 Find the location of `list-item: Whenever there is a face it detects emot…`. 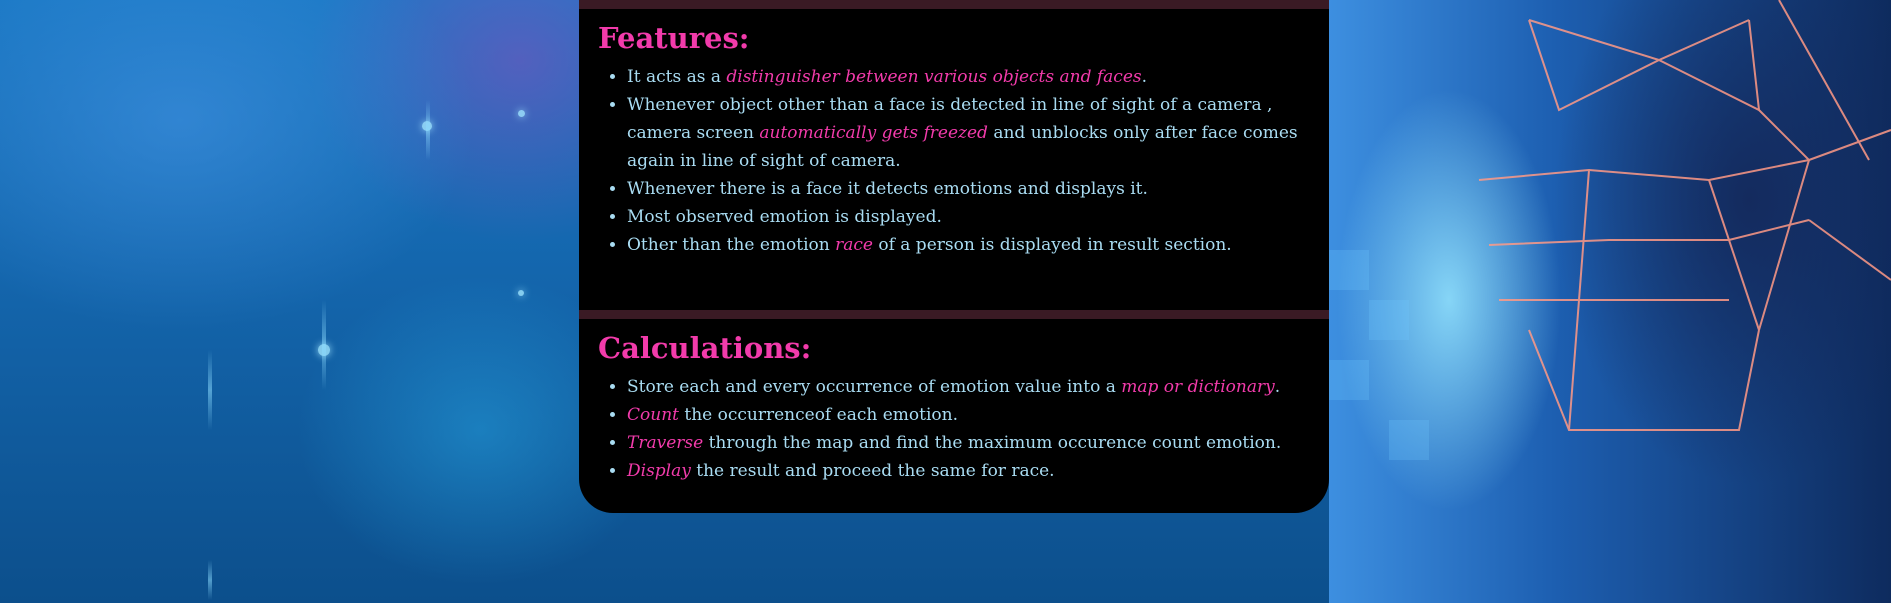

list-item: Whenever there is a face it detects emot… is located at coordinates (978, 189).